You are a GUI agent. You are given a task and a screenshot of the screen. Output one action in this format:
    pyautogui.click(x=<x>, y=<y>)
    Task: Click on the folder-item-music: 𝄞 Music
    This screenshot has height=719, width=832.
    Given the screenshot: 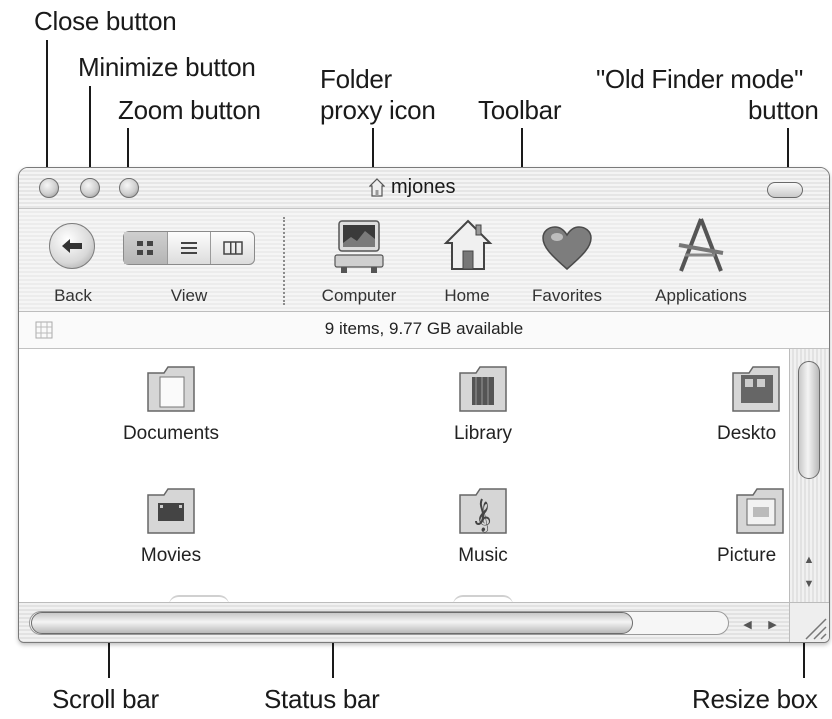 What is the action you would take?
    pyautogui.click(x=483, y=524)
    